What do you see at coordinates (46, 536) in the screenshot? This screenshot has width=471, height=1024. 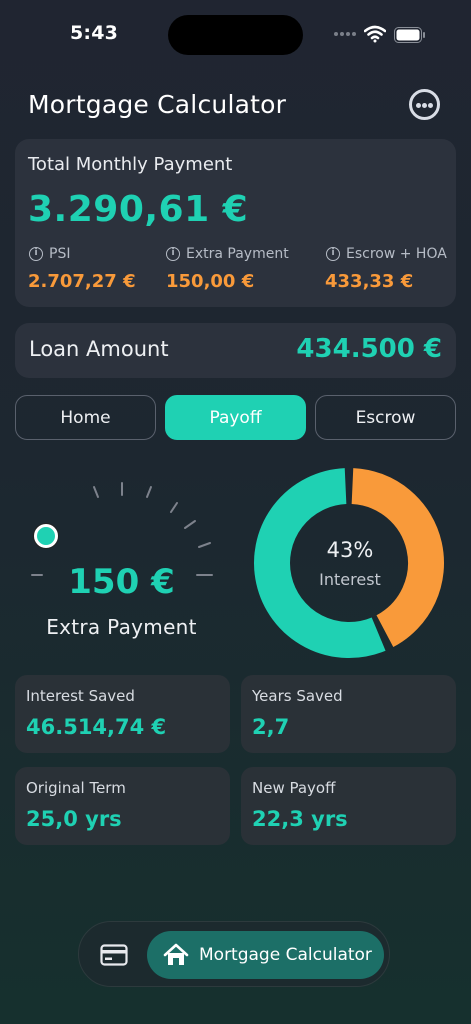 I see `dial-knob` at bounding box center [46, 536].